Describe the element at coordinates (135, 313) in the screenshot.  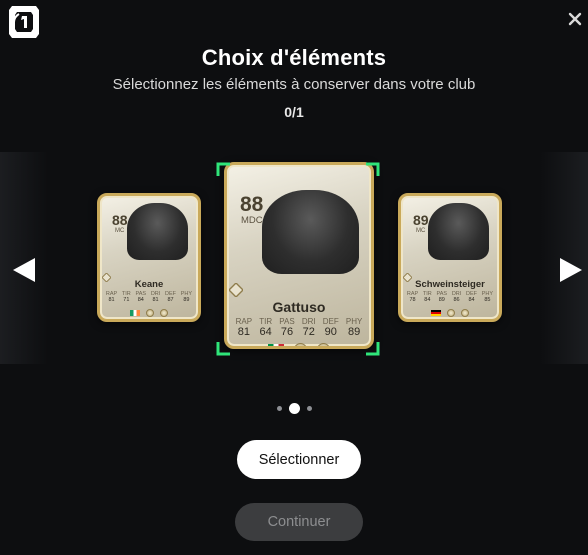
I see `ireland-flag-icon` at that location.